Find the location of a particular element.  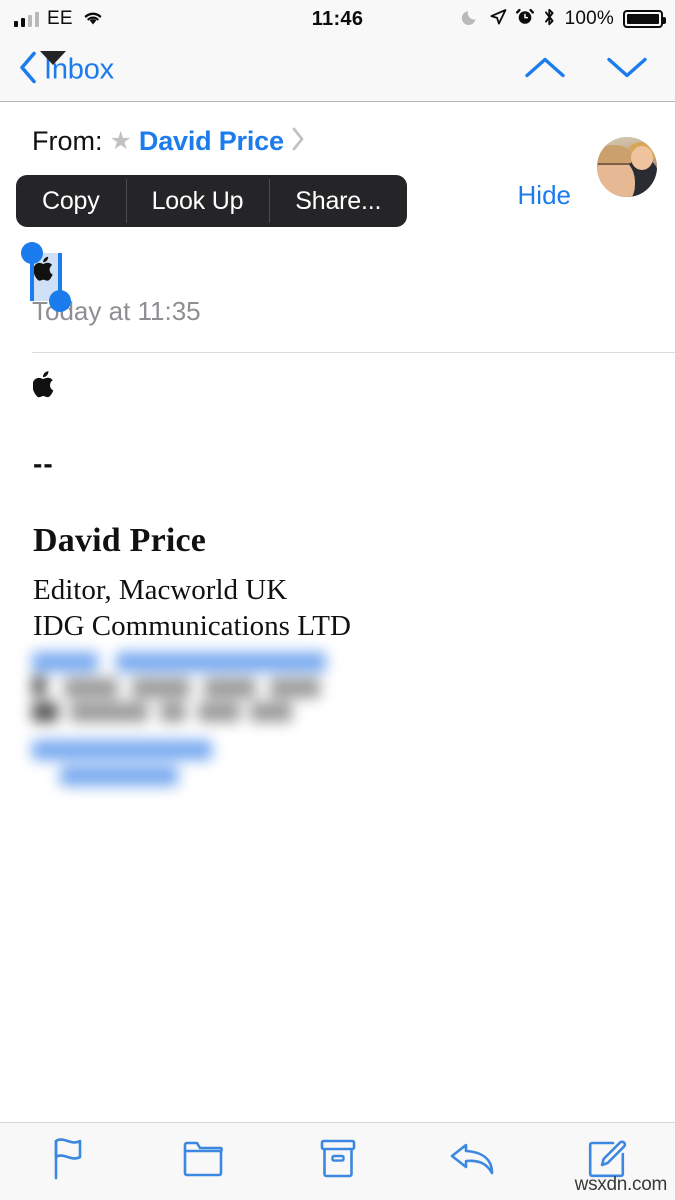

flag-button is located at coordinates (67, 1161).